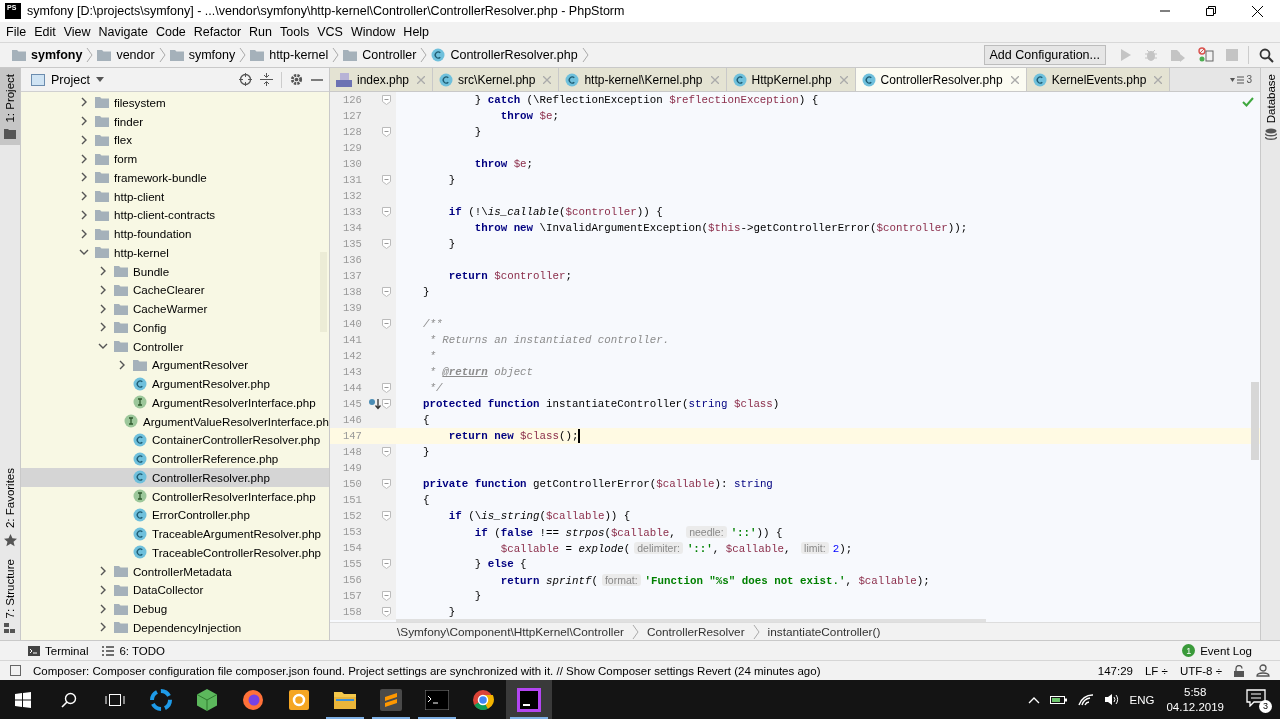 This screenshot has width=1280, height=719. Describe the element at coordinates (1245, 79) in the screenshot. I see `tab-list-button: 3` at that location.